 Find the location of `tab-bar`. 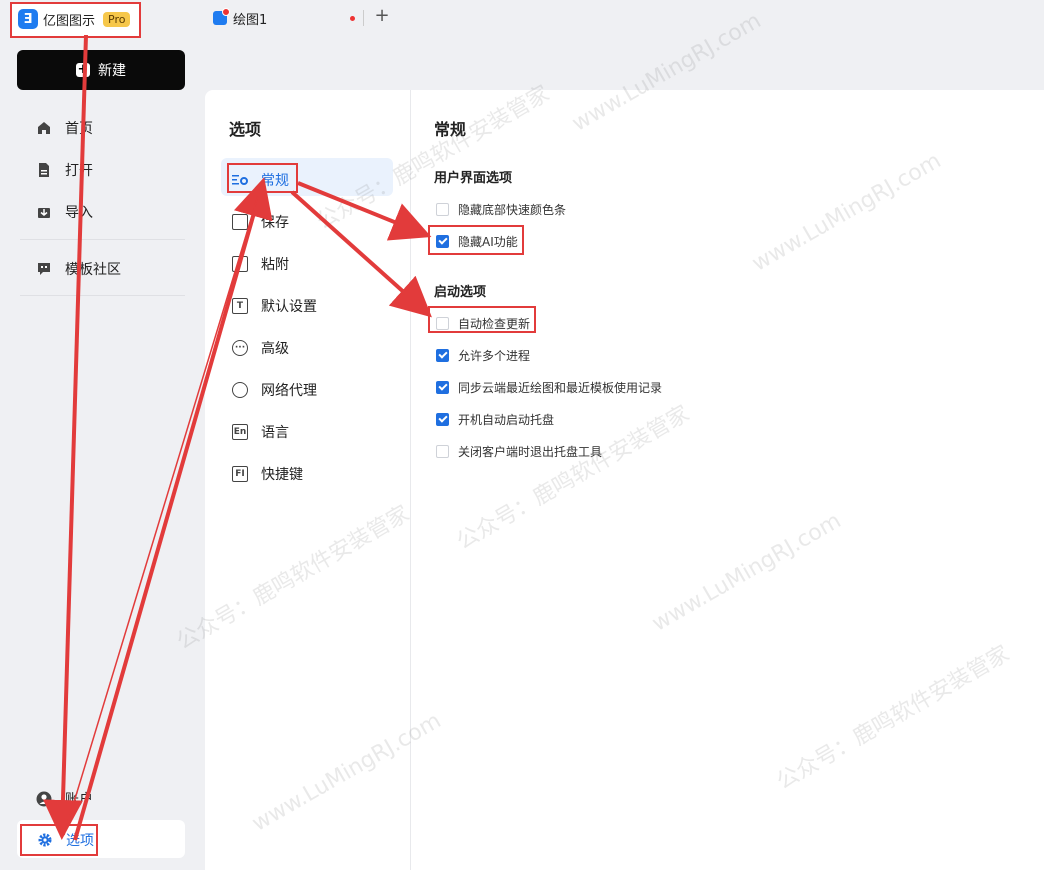

tab-bar is located at coordinates (522, 17).